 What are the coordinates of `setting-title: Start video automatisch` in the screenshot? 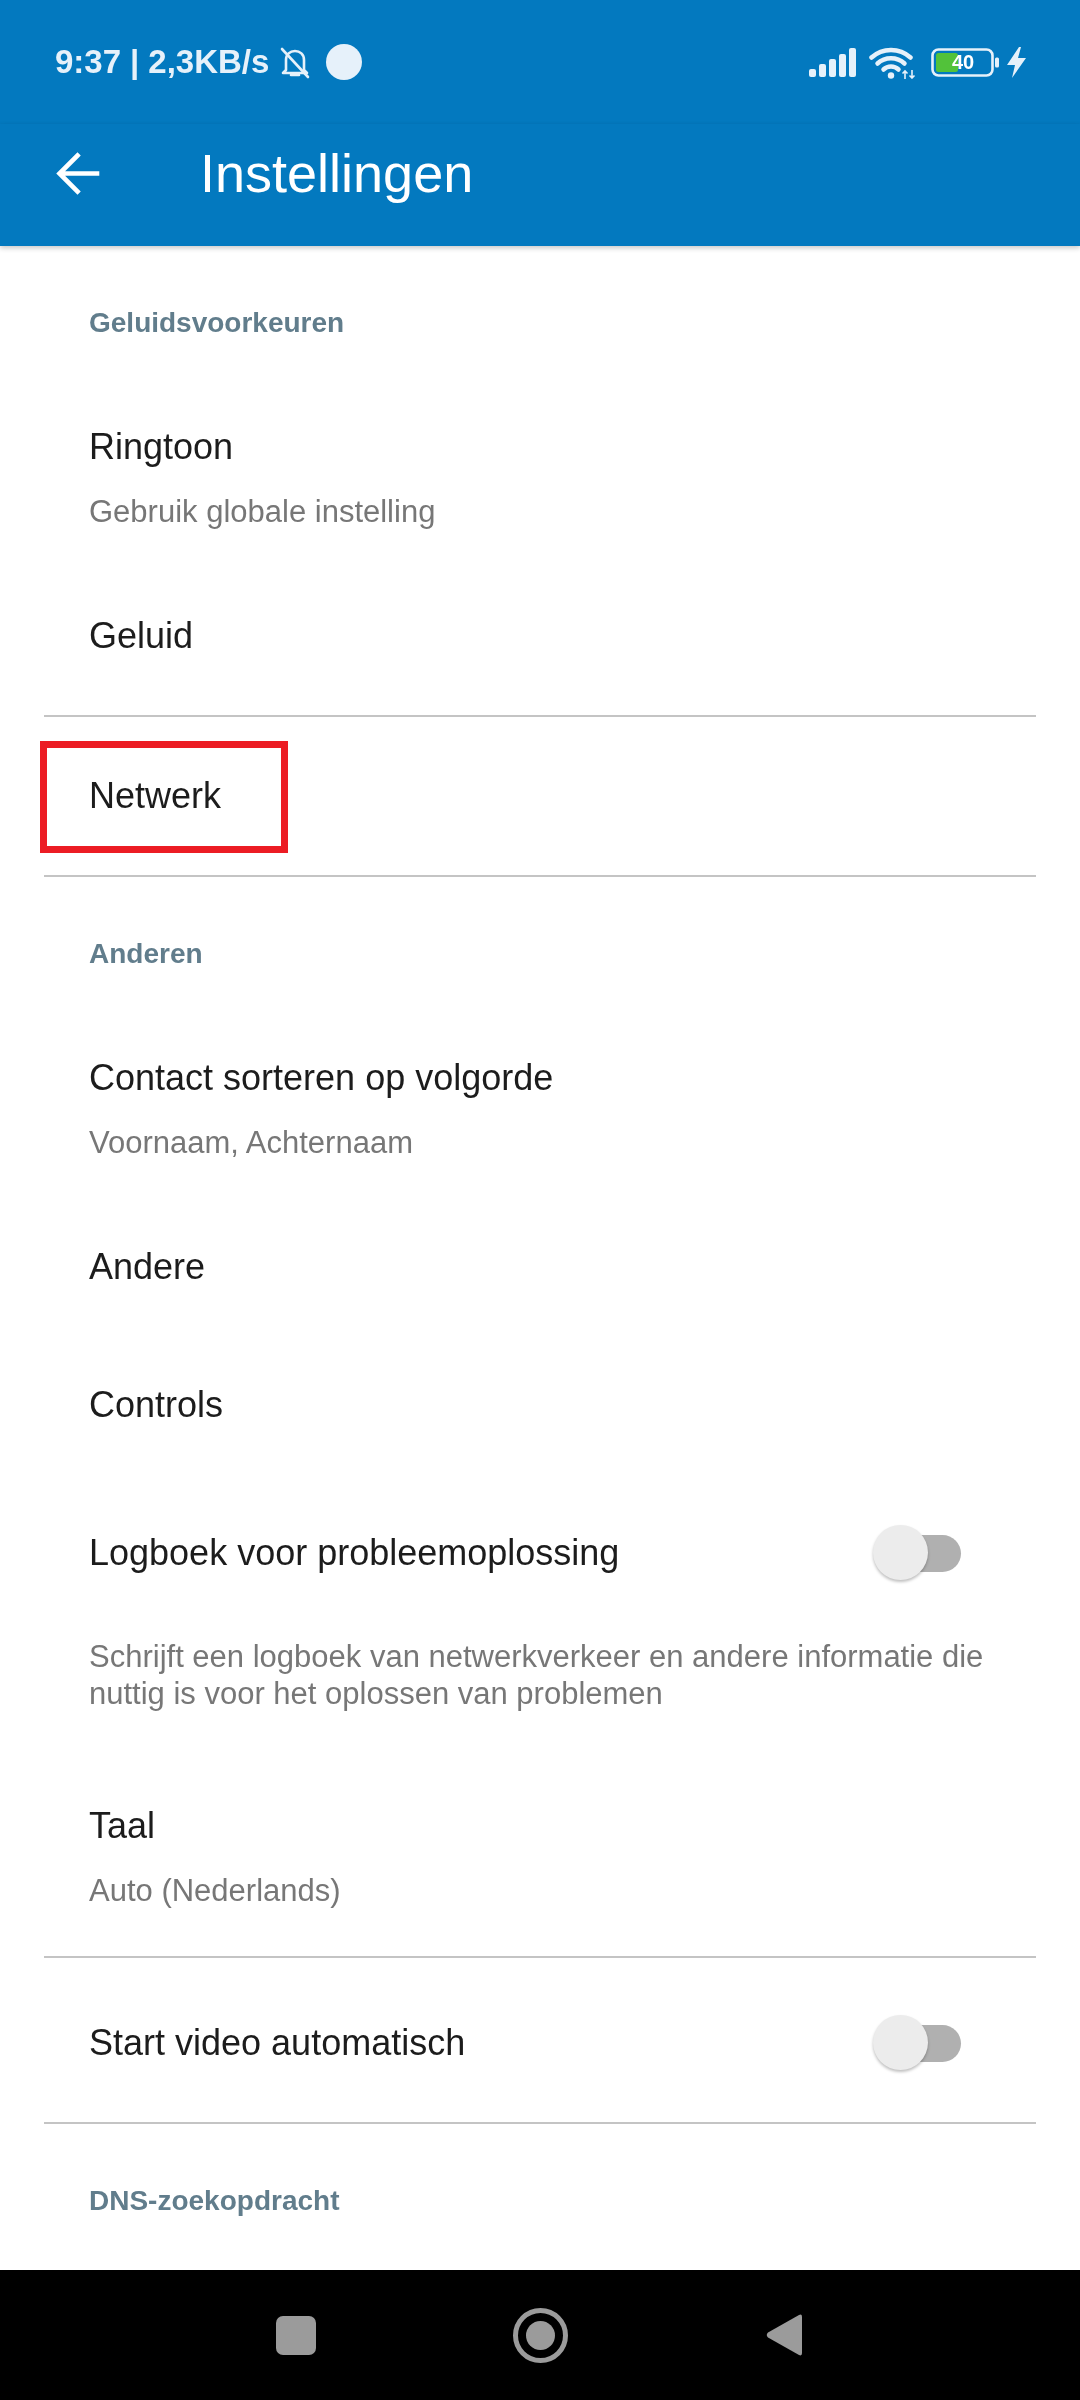 It's located at (277, 2043).